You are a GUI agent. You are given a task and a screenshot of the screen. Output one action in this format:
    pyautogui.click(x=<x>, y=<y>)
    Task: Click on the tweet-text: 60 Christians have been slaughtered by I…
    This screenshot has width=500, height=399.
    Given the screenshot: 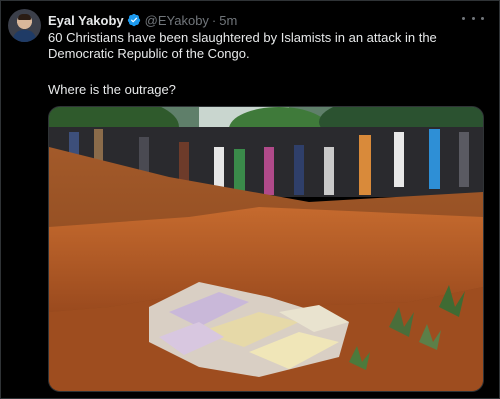 What is the action you would take?
    pyautogui.click(x=268, y=64)
    